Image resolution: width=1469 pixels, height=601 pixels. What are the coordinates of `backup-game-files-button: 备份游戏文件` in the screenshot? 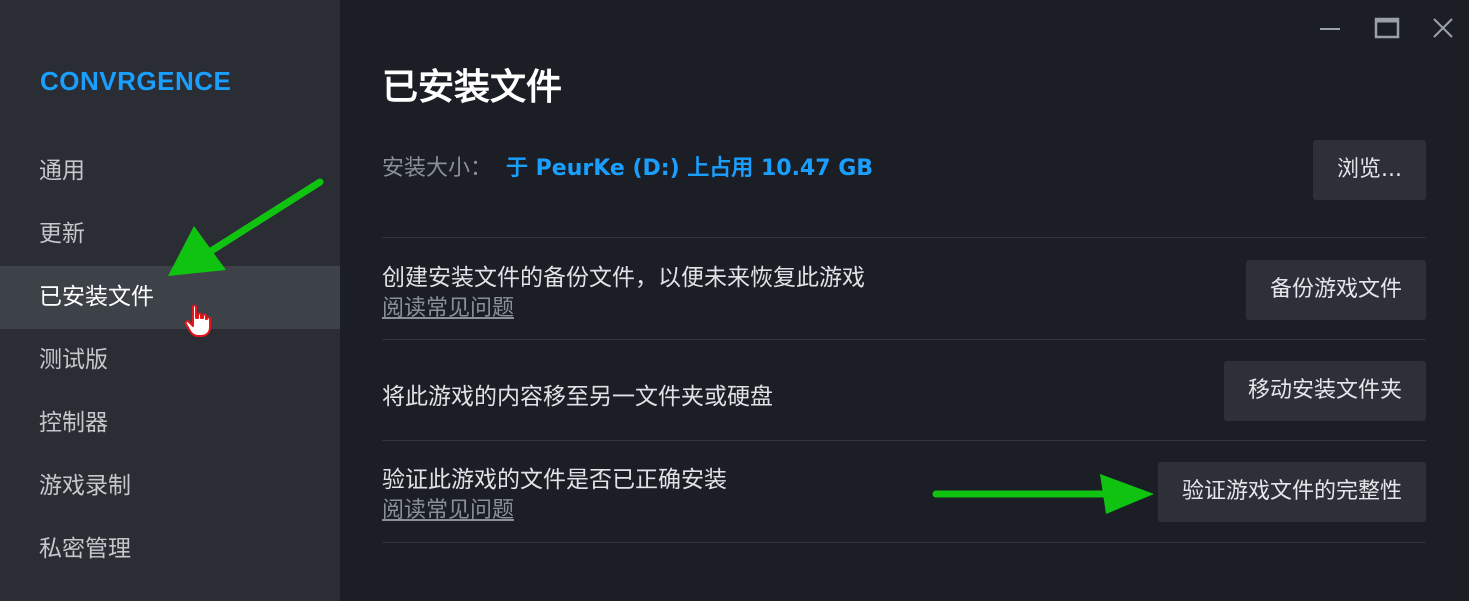 It's located at (1335, 290).